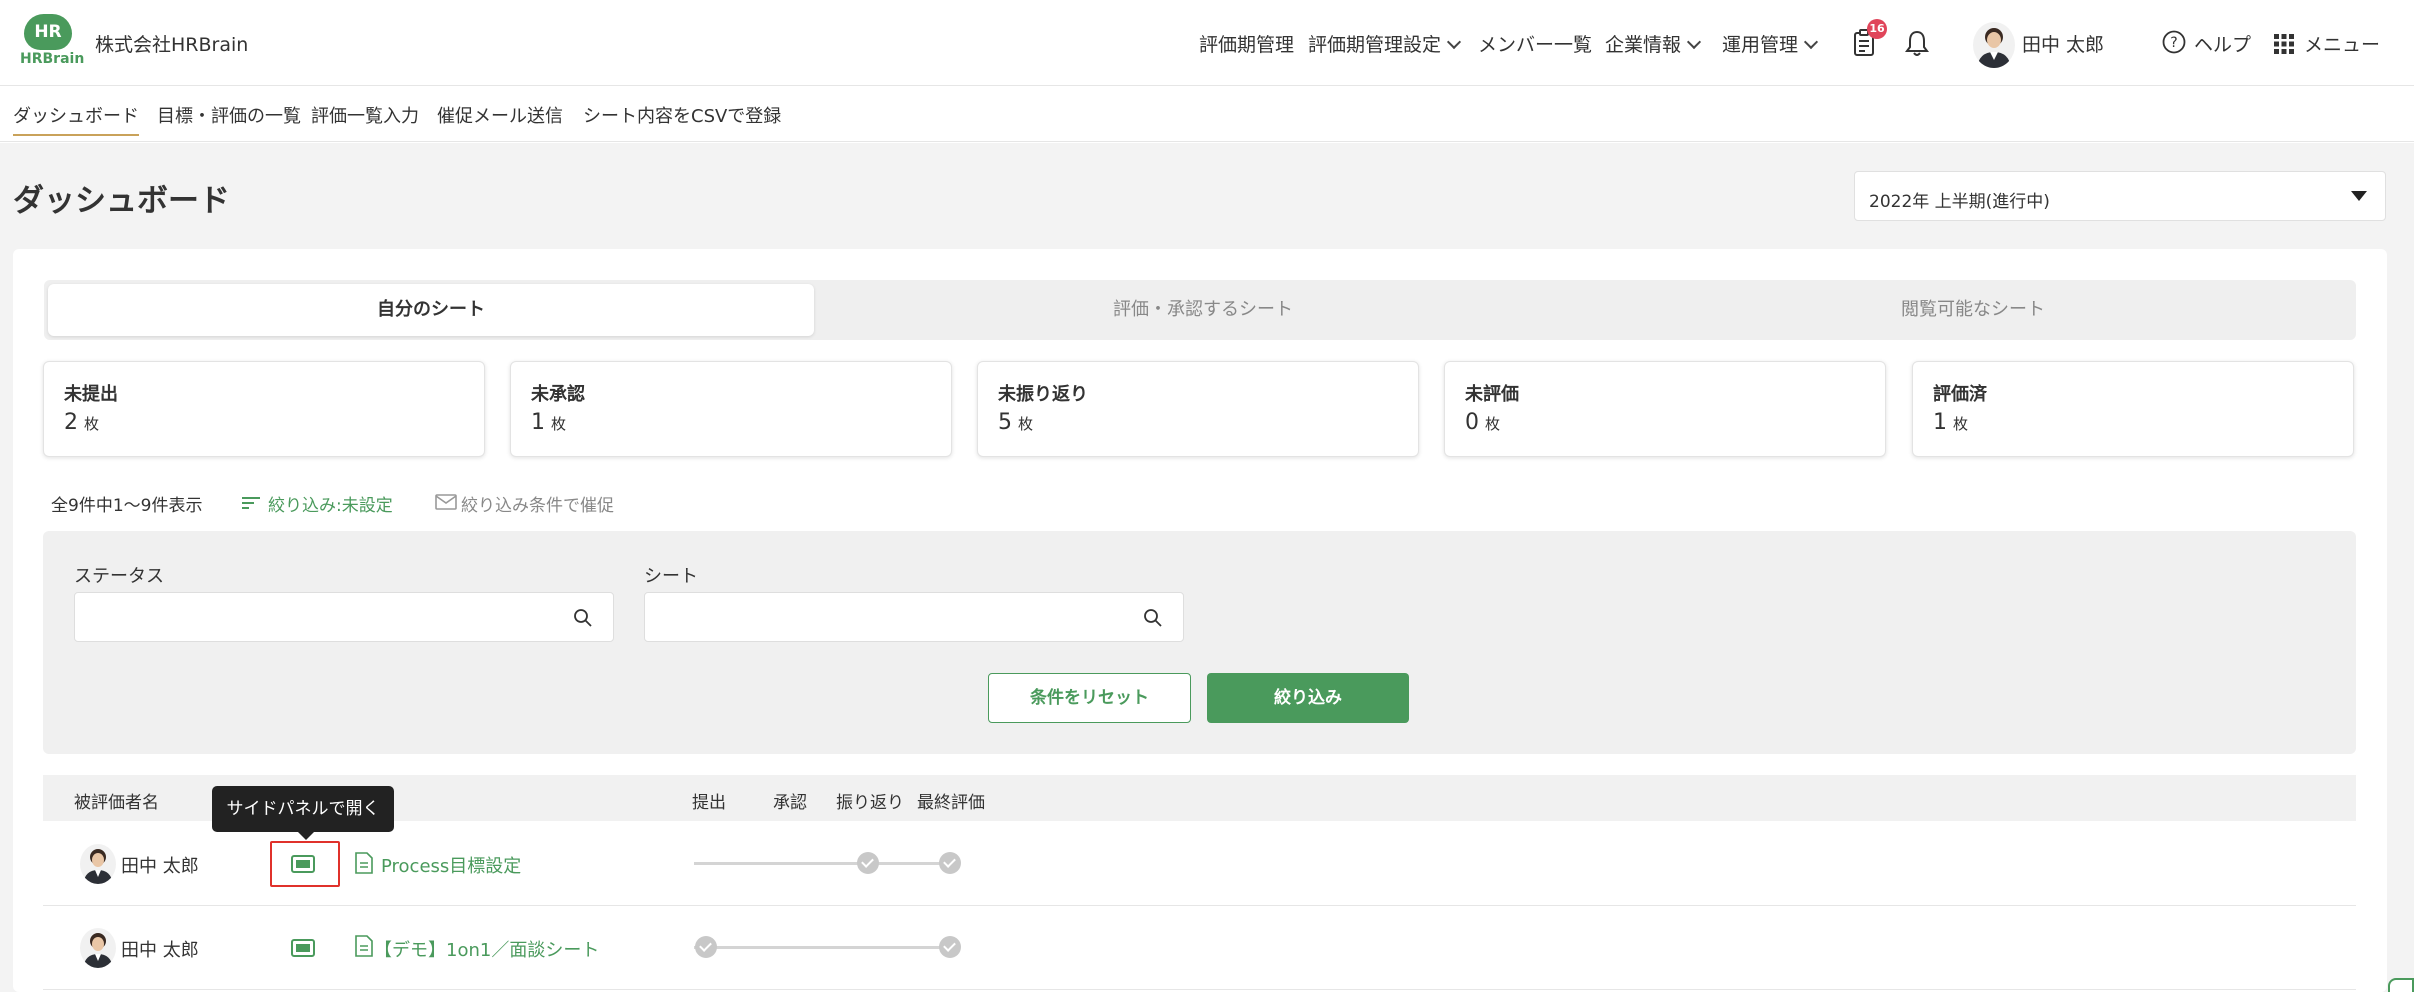  Describe the element at coordinates (82, 422) in the screenshot. I see `stat-value: 2枚` at that location.